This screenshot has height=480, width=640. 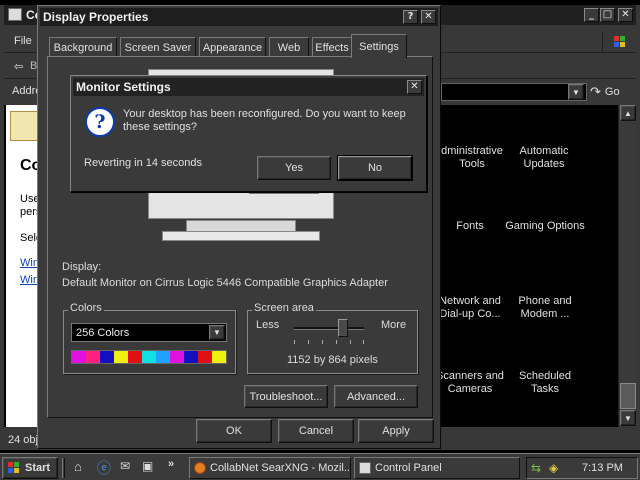 What do you see at coordinates (602, 468) in the screenshot?
I see `clock: 7:13 PM` at bounding box center [602, 468].